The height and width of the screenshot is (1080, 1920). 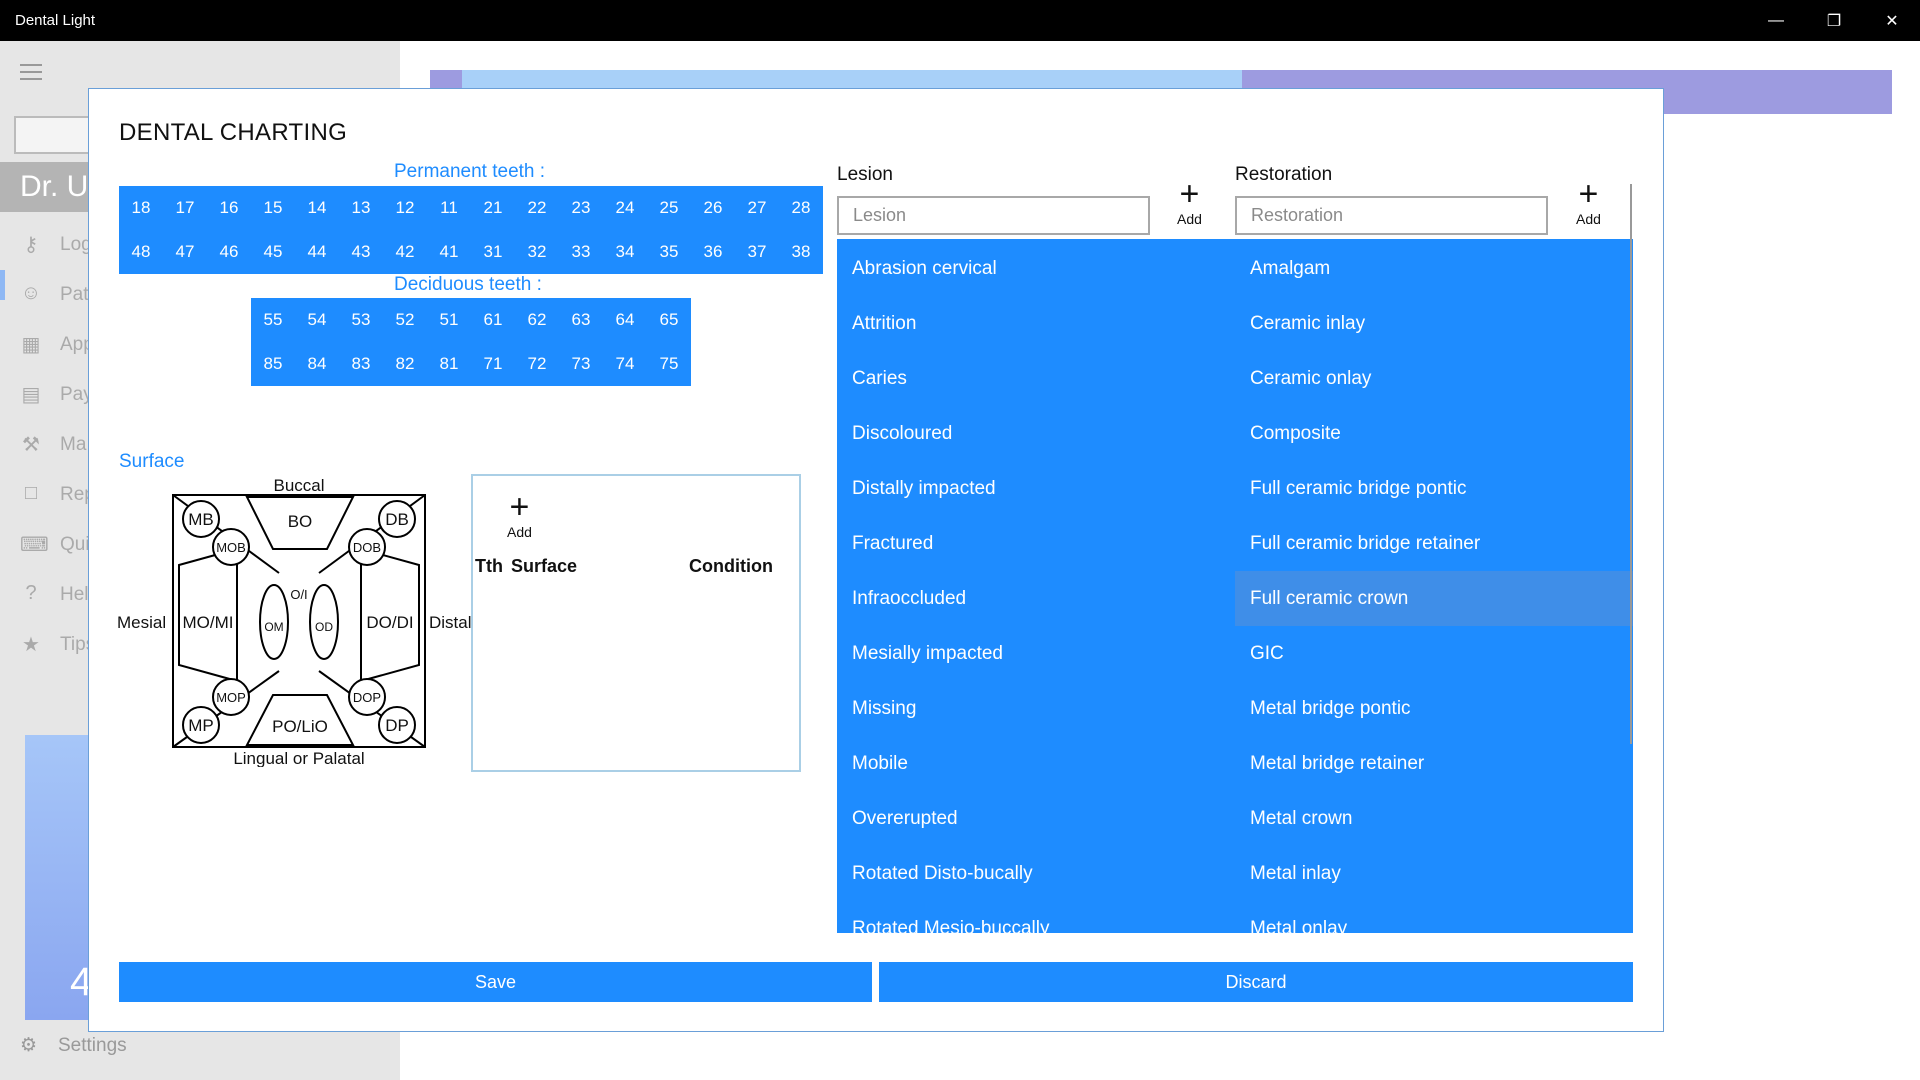 I want to click on deciduous-tooth-button: 75, so click(x=669, y=364).